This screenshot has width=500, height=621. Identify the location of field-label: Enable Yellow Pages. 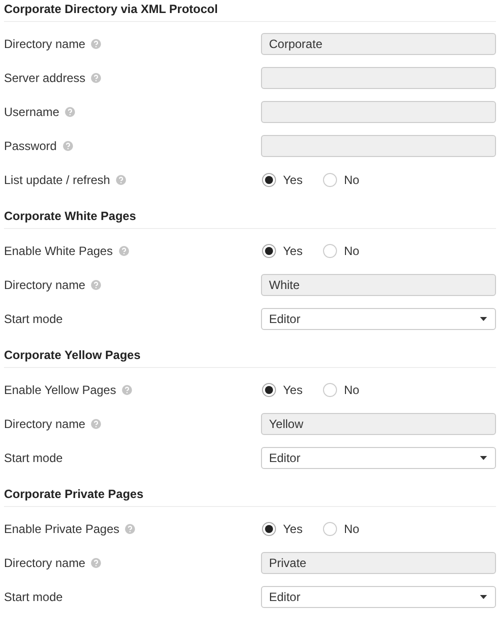
(60, 390).